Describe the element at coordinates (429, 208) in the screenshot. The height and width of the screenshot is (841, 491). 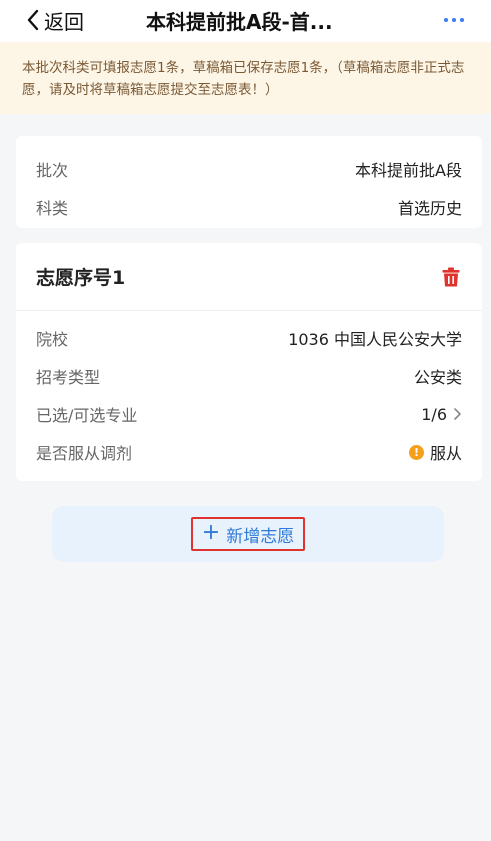
I see `category-value: 首选历史` at that location.